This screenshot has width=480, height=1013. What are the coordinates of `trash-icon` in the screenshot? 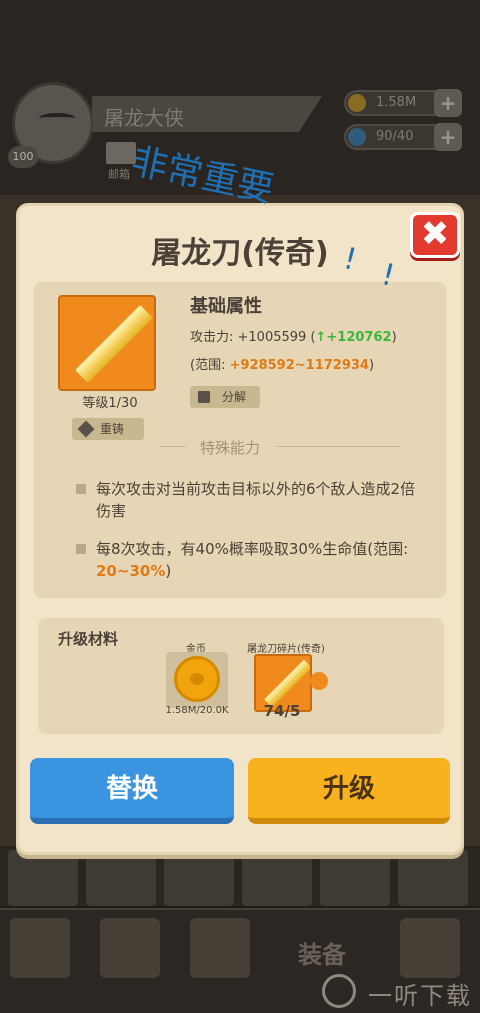 It's located at (204, 397).